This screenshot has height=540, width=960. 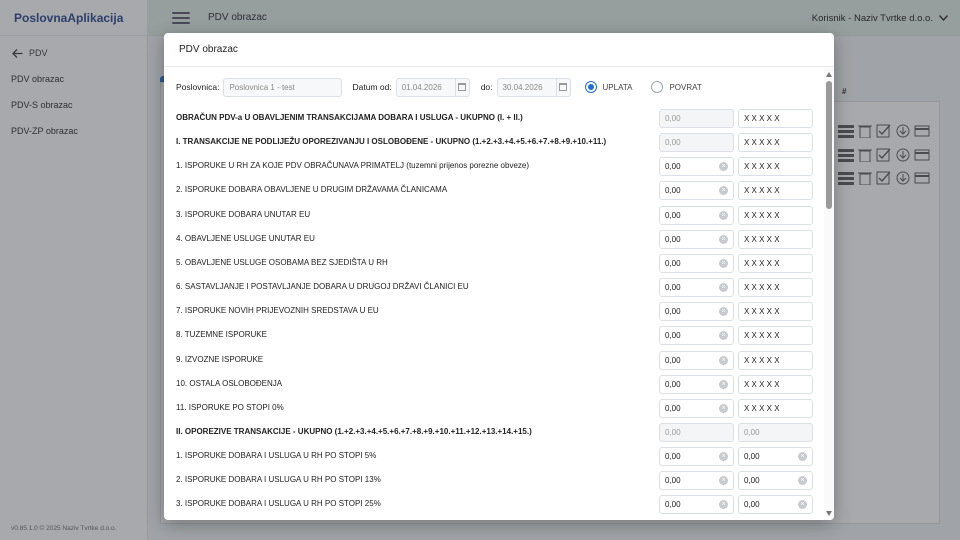 What do you see at coordinates (590, 87) in the screenshot?
I see `radio-selected-icon` at bounding box center [590, 87].